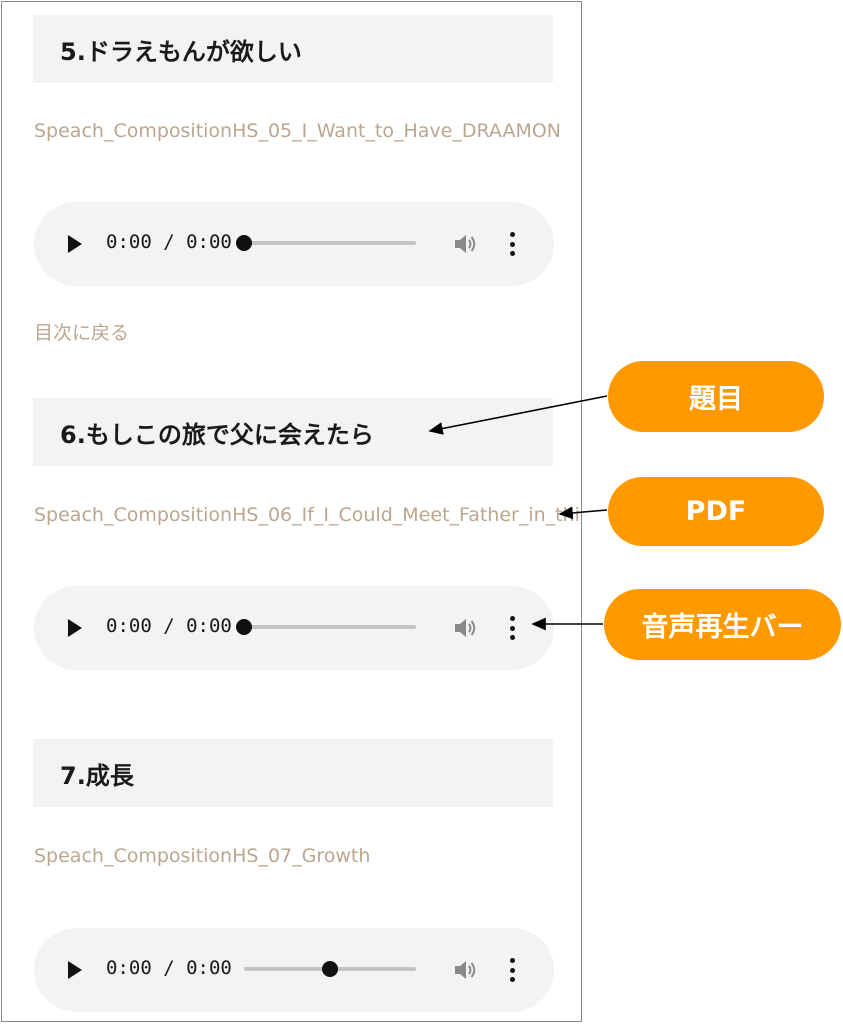 Image resolution: width=843 pixels, height=1024 pixels. I want to click on callout-player: 音声再生バー, so click(722, 624).